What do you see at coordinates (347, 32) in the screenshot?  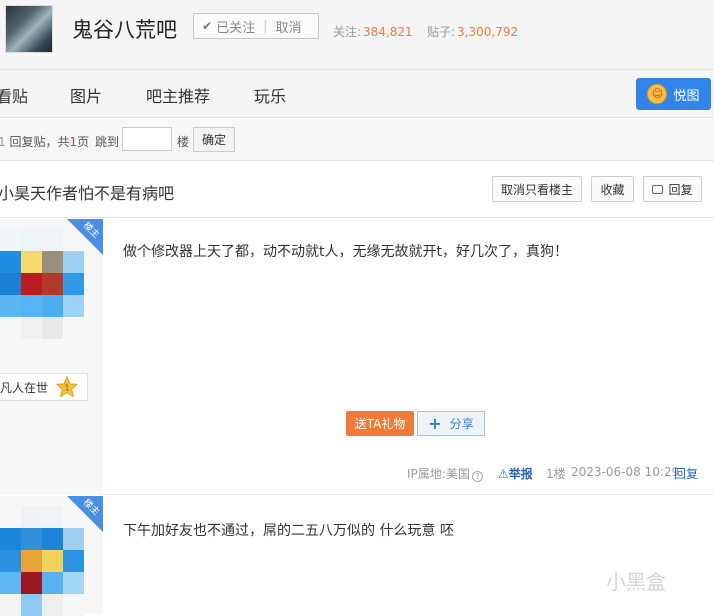 I see `followers-label: 关注:` at bounding box center [347, 32].